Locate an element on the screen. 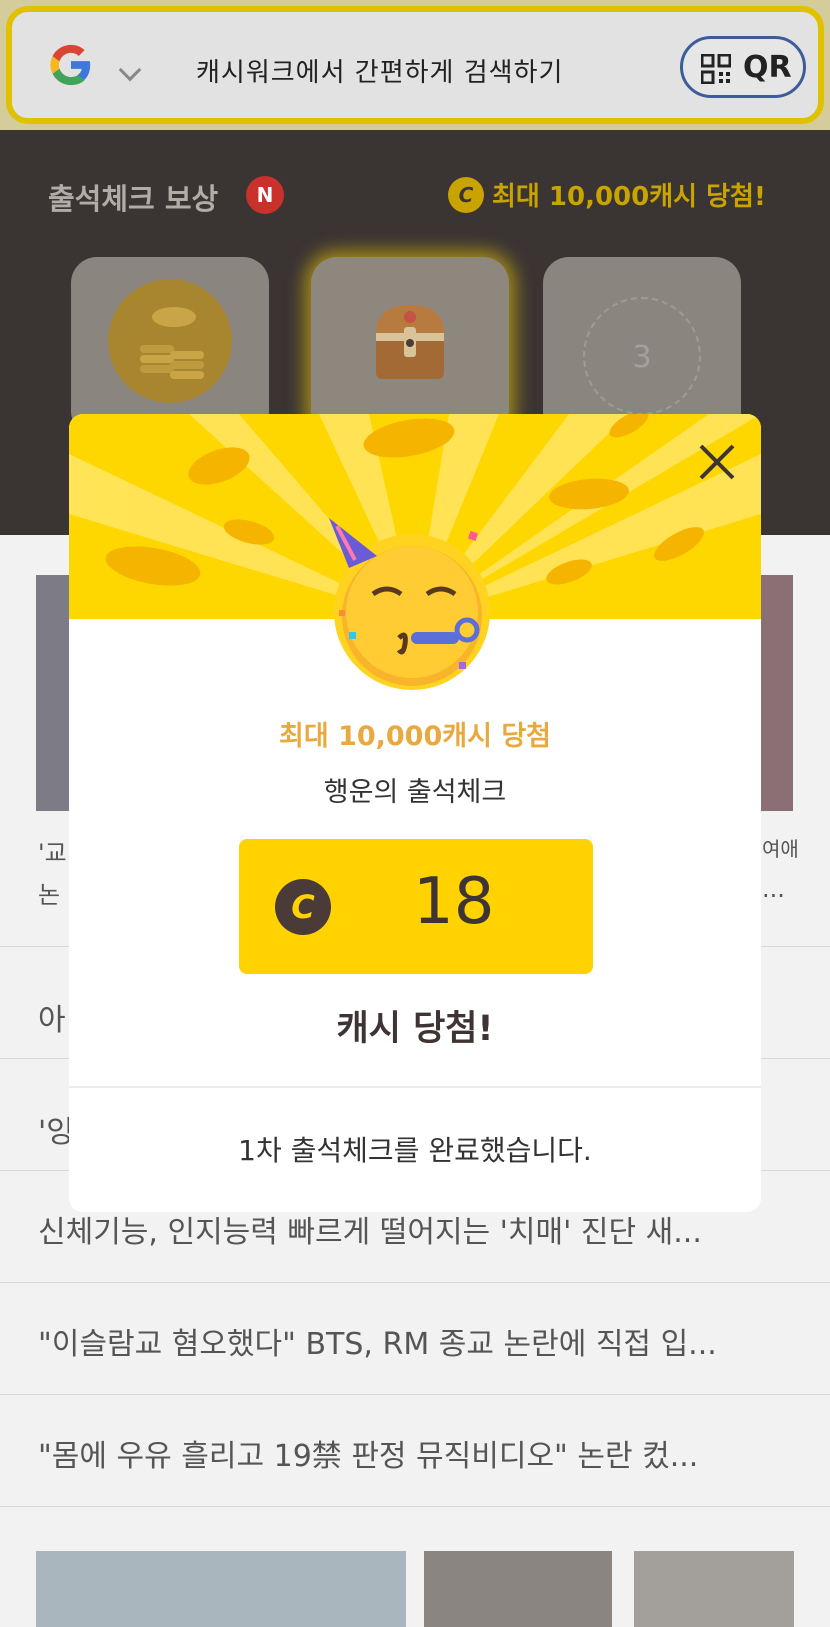 The width and height of the screenshot is (830, 1627). promo-banner: C 최대 10,000캐시 당첨! is located at coordinates (607, 194).